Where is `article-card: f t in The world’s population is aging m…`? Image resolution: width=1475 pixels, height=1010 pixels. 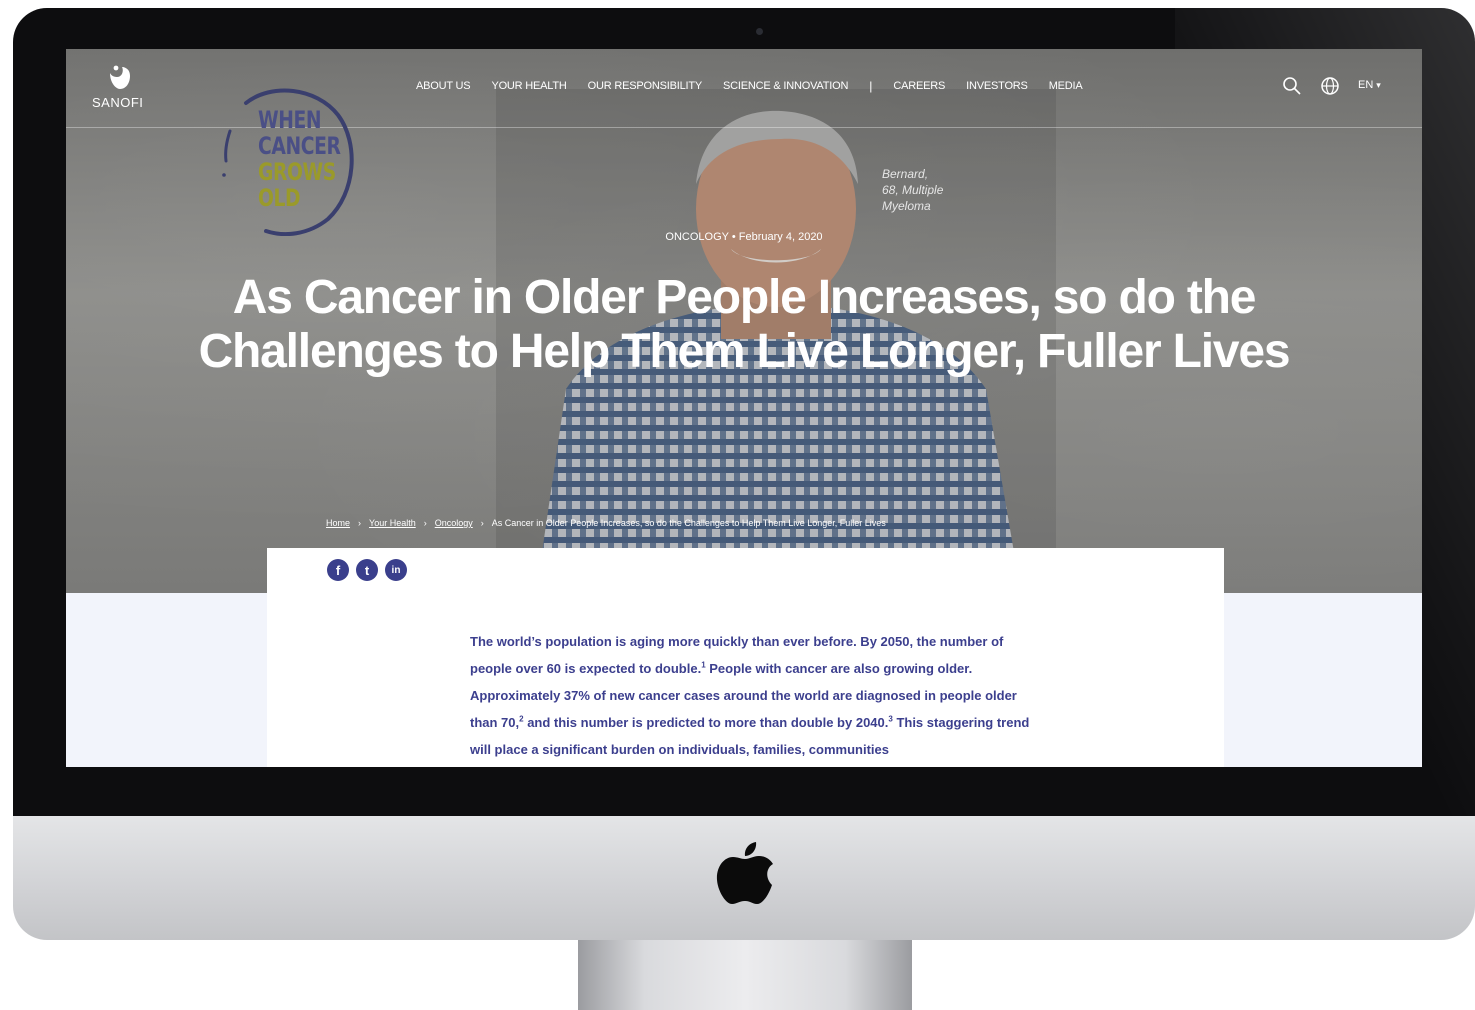 article-card: f t in The world’s population is aging m… is located at coordinates (745, 657).